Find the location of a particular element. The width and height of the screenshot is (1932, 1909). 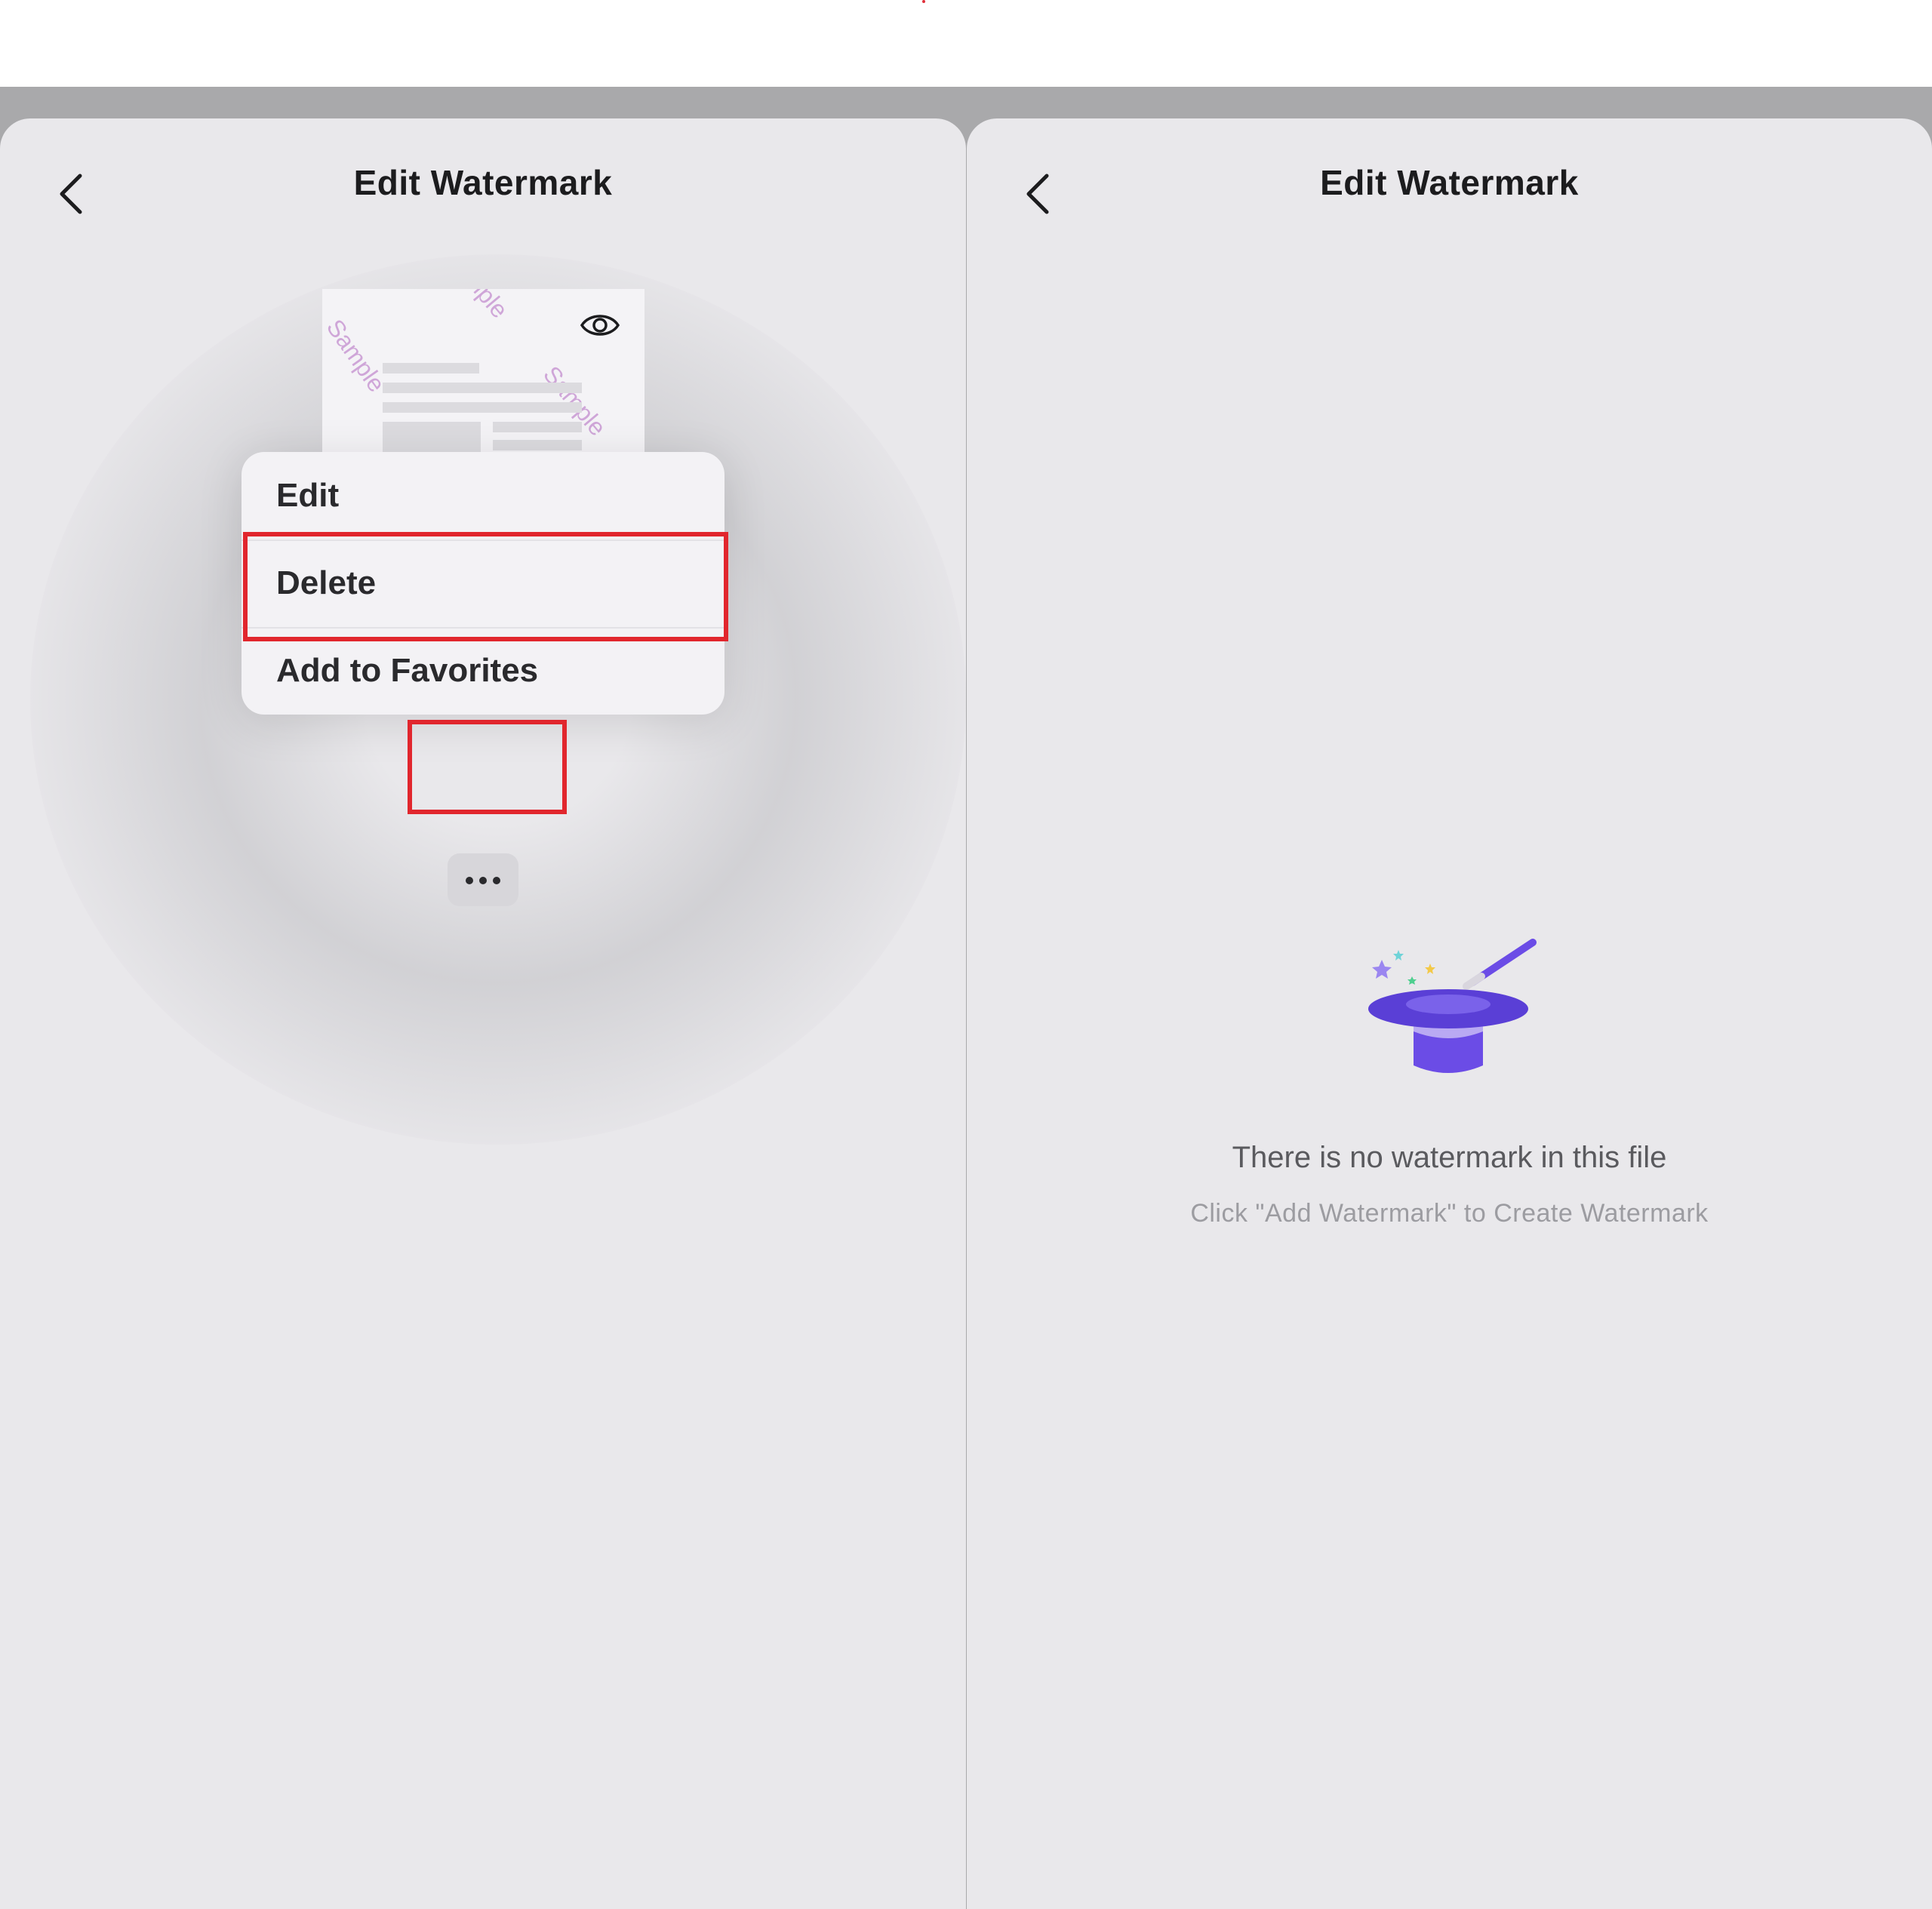

menu-item-label: Add to Favorites is located at coordinates (407, 670).